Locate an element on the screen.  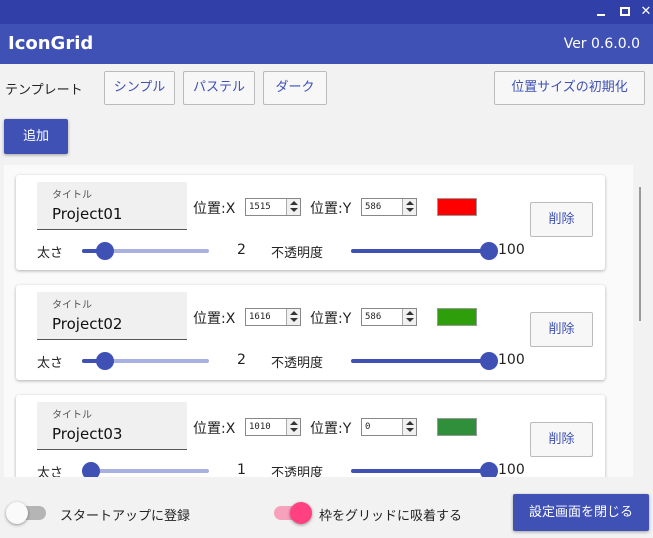
template-pastel-button: パステル is located at coordinates (219, 88).